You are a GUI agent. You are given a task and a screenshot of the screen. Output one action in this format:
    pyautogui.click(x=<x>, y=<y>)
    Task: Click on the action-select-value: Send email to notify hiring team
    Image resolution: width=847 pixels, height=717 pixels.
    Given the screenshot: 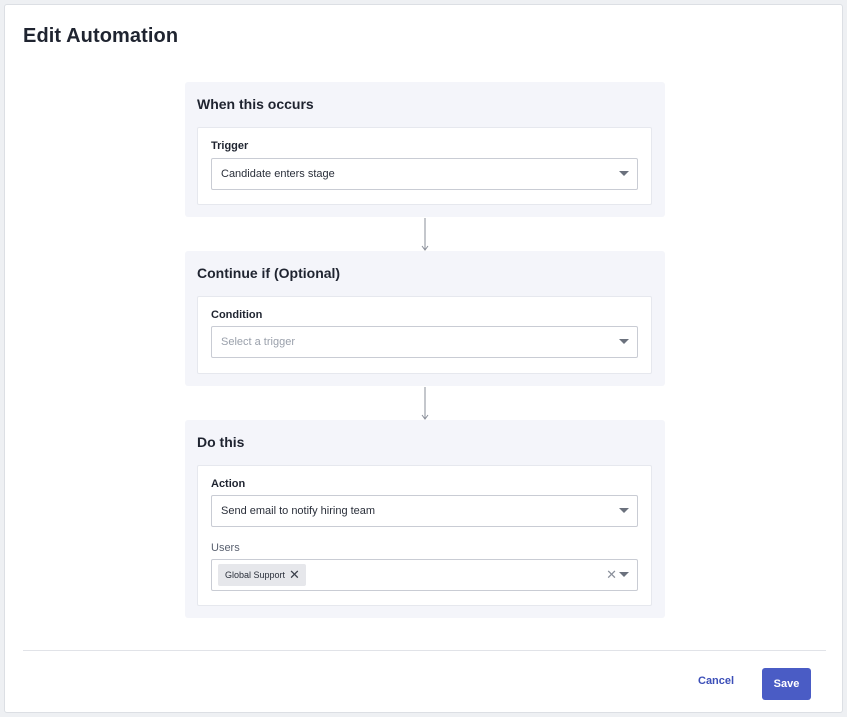 What is the action you would take?
    pyautogui.click(x=298, y=511)
    